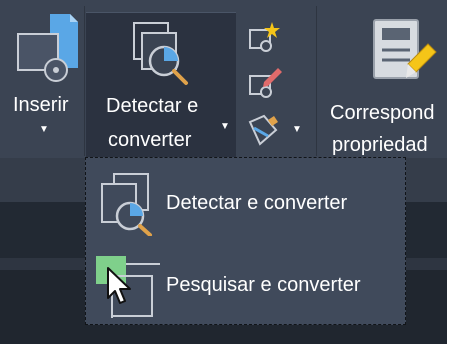 This screenshot has width=450, height=346. Describe the element at coordinates (265, 83) in the screenshot. I see `edit-block-icon` at that location.